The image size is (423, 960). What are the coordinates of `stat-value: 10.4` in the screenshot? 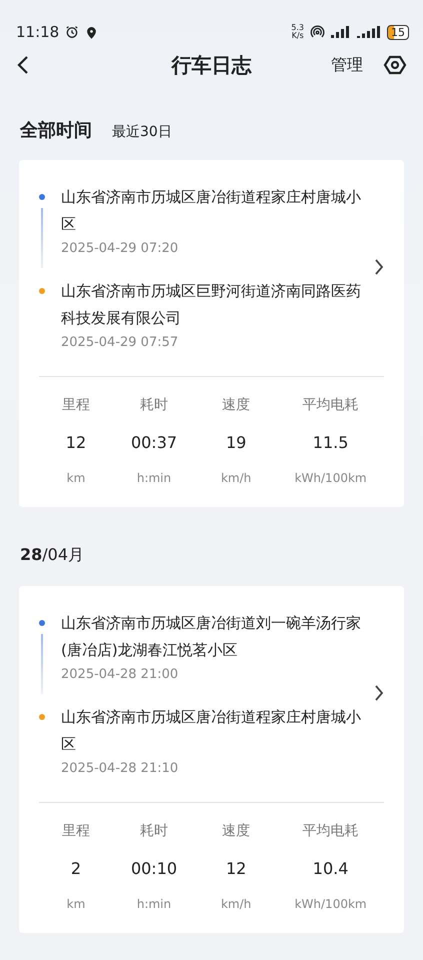 It's located at (330, 869).